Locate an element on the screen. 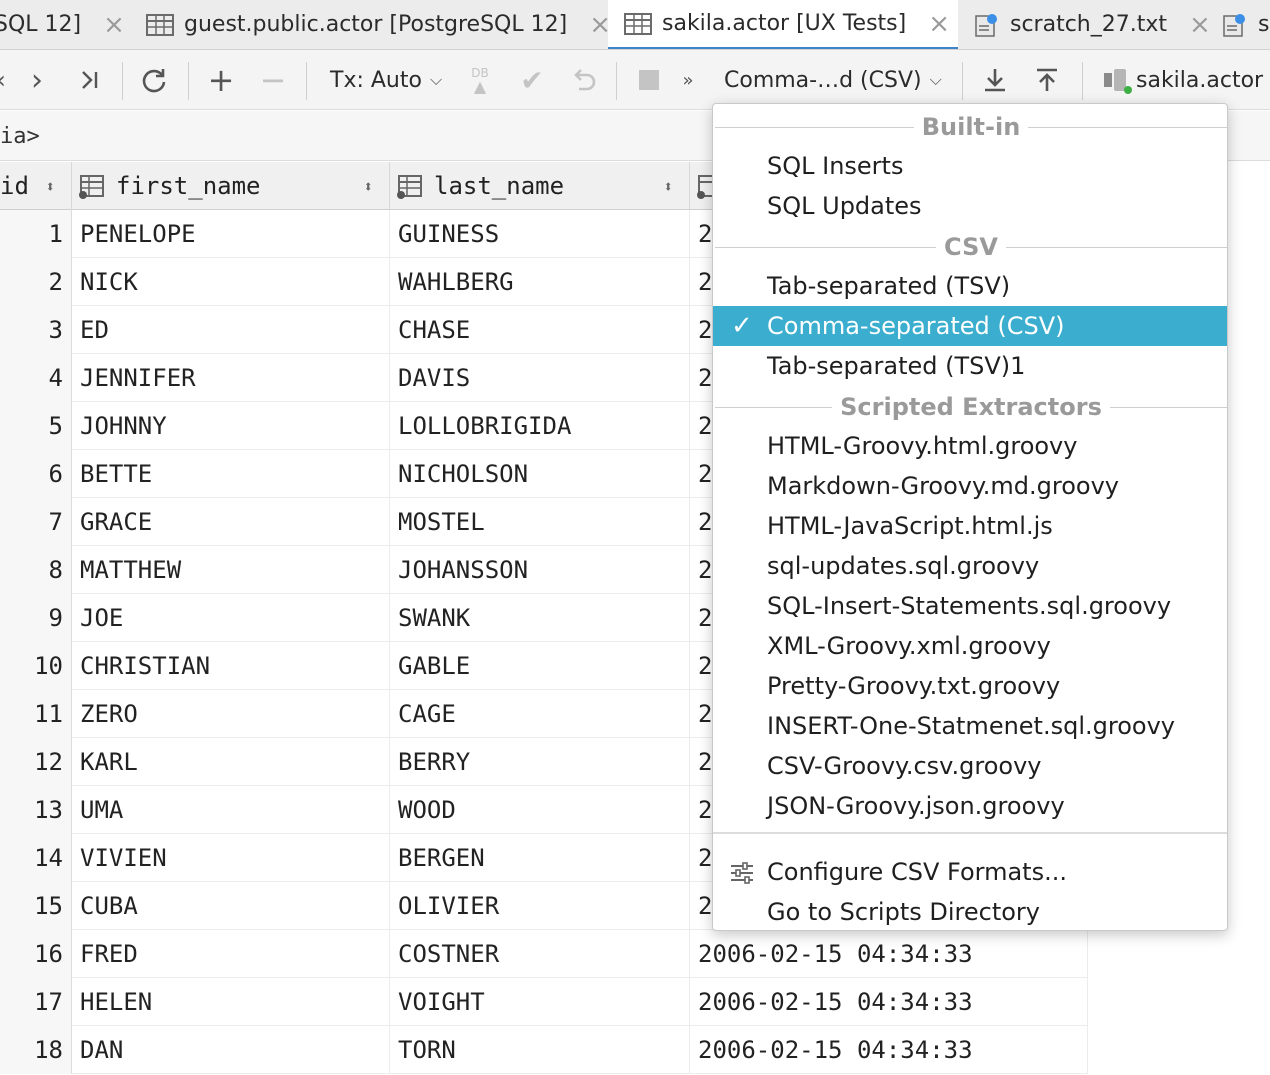  transaction-mode-dropdown: Tx: Auto ⌵ is located at coordinates (386, 80).